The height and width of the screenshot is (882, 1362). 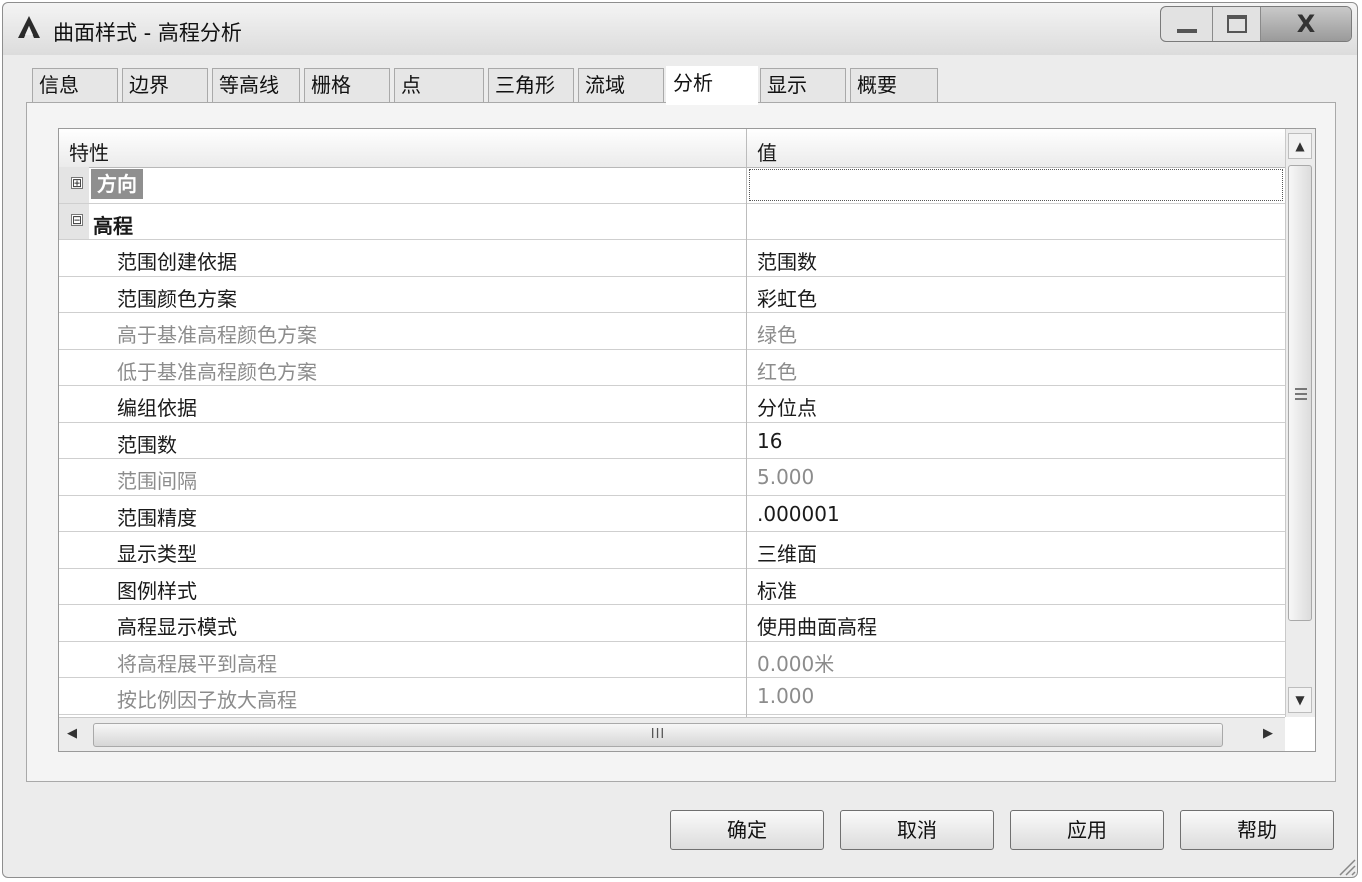 I want to click on property-row: 按比例因子放大高程 1.000, so click(x=672, y=696).